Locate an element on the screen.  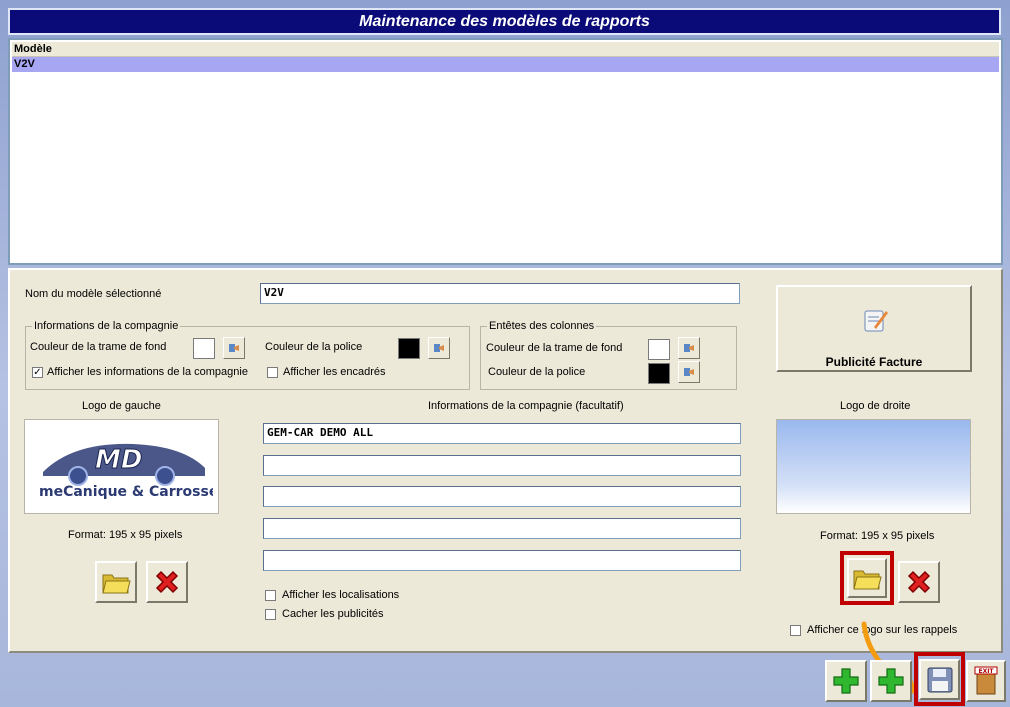
floppy-disk-icon is located at coordinates (939, 679).